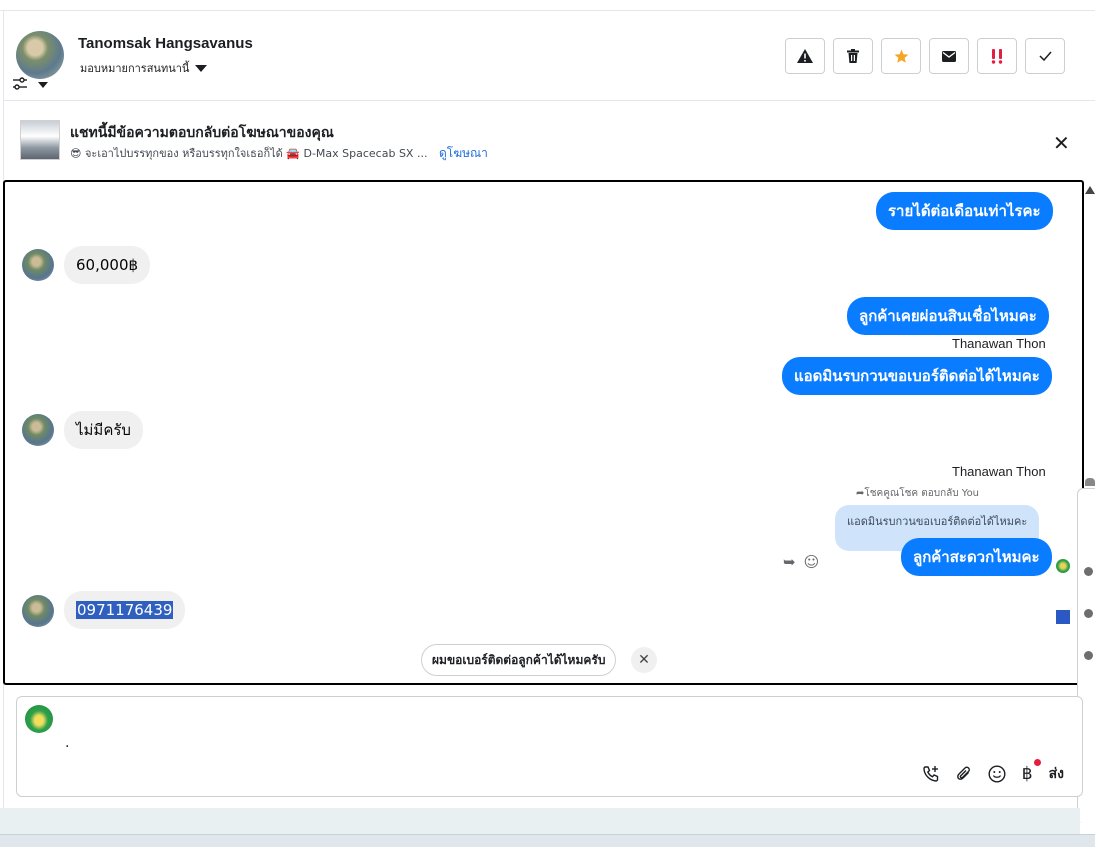 This screenshot has width=1095, height=847. What do you see at coordinates (40, 55) in the screenshot?
I see `contact-avatar` at bounding box center [40, 55].